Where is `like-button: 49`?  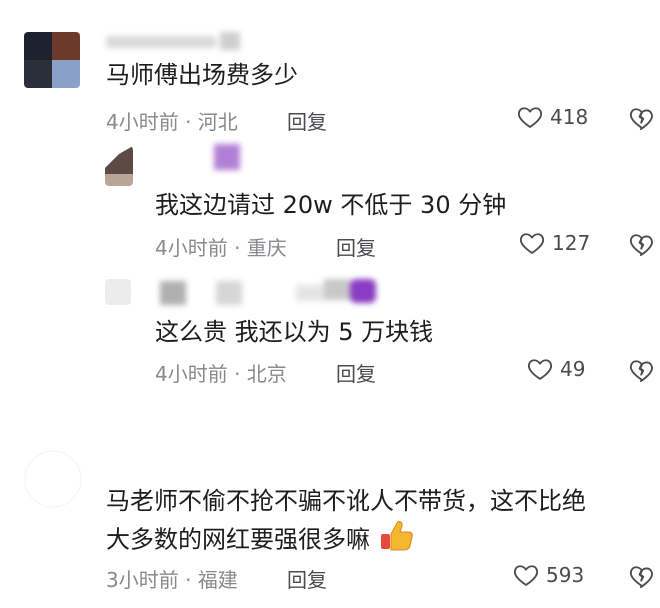
like-button: 49 is located at coordinates (555, 369).